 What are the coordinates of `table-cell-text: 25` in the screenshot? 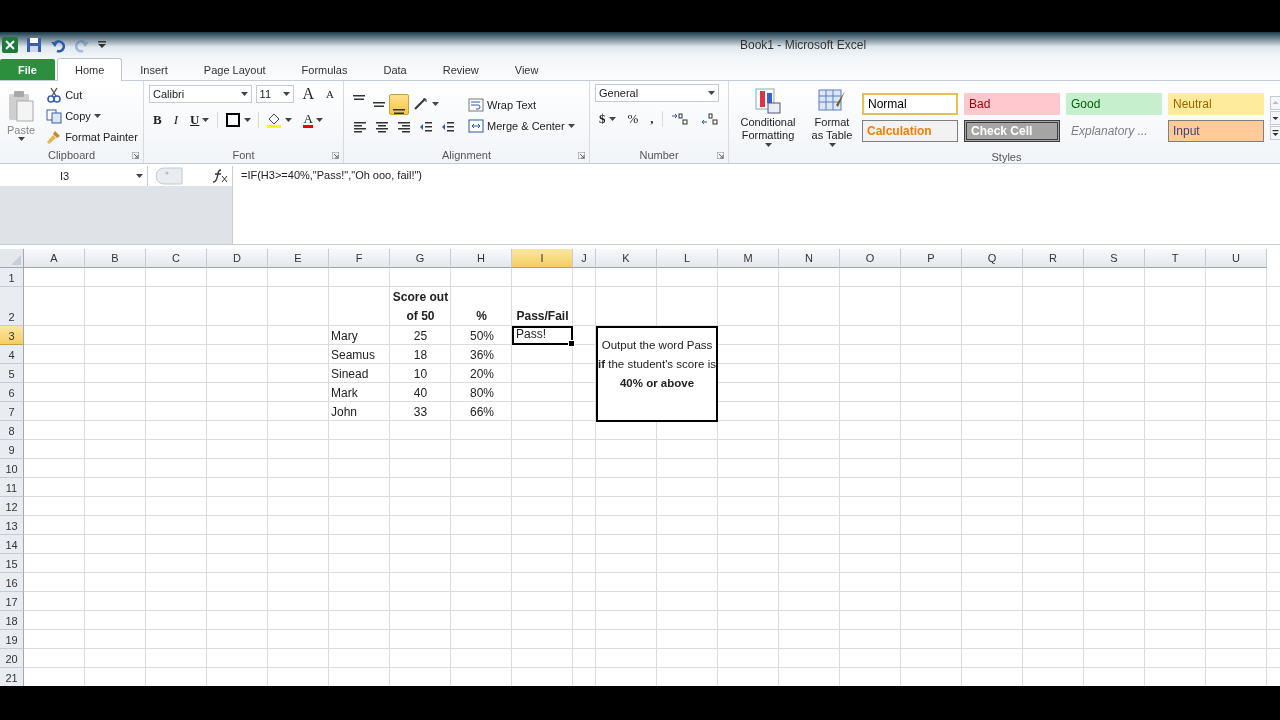 It's located at (420, 336).